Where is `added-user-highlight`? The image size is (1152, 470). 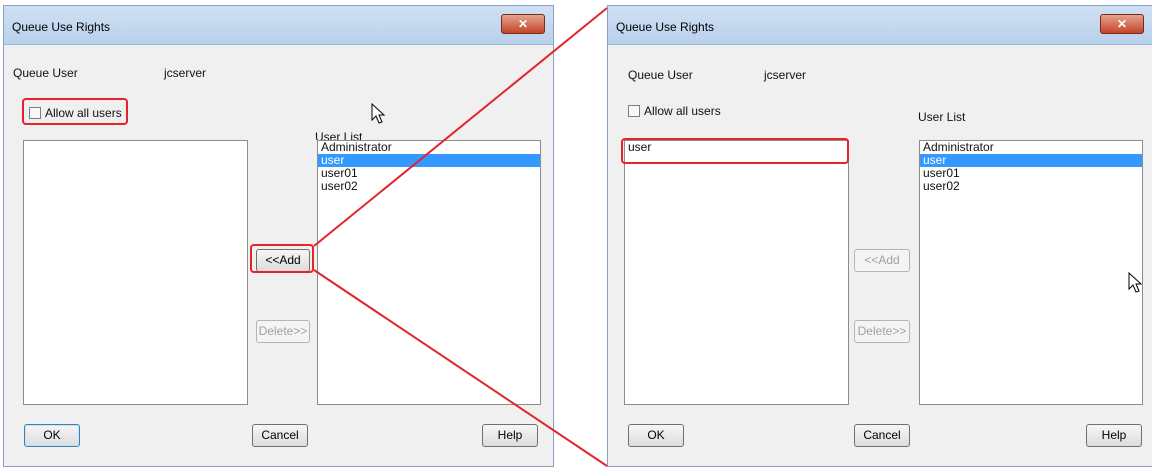
added-user-highlight is located at coordinates (735, 151).